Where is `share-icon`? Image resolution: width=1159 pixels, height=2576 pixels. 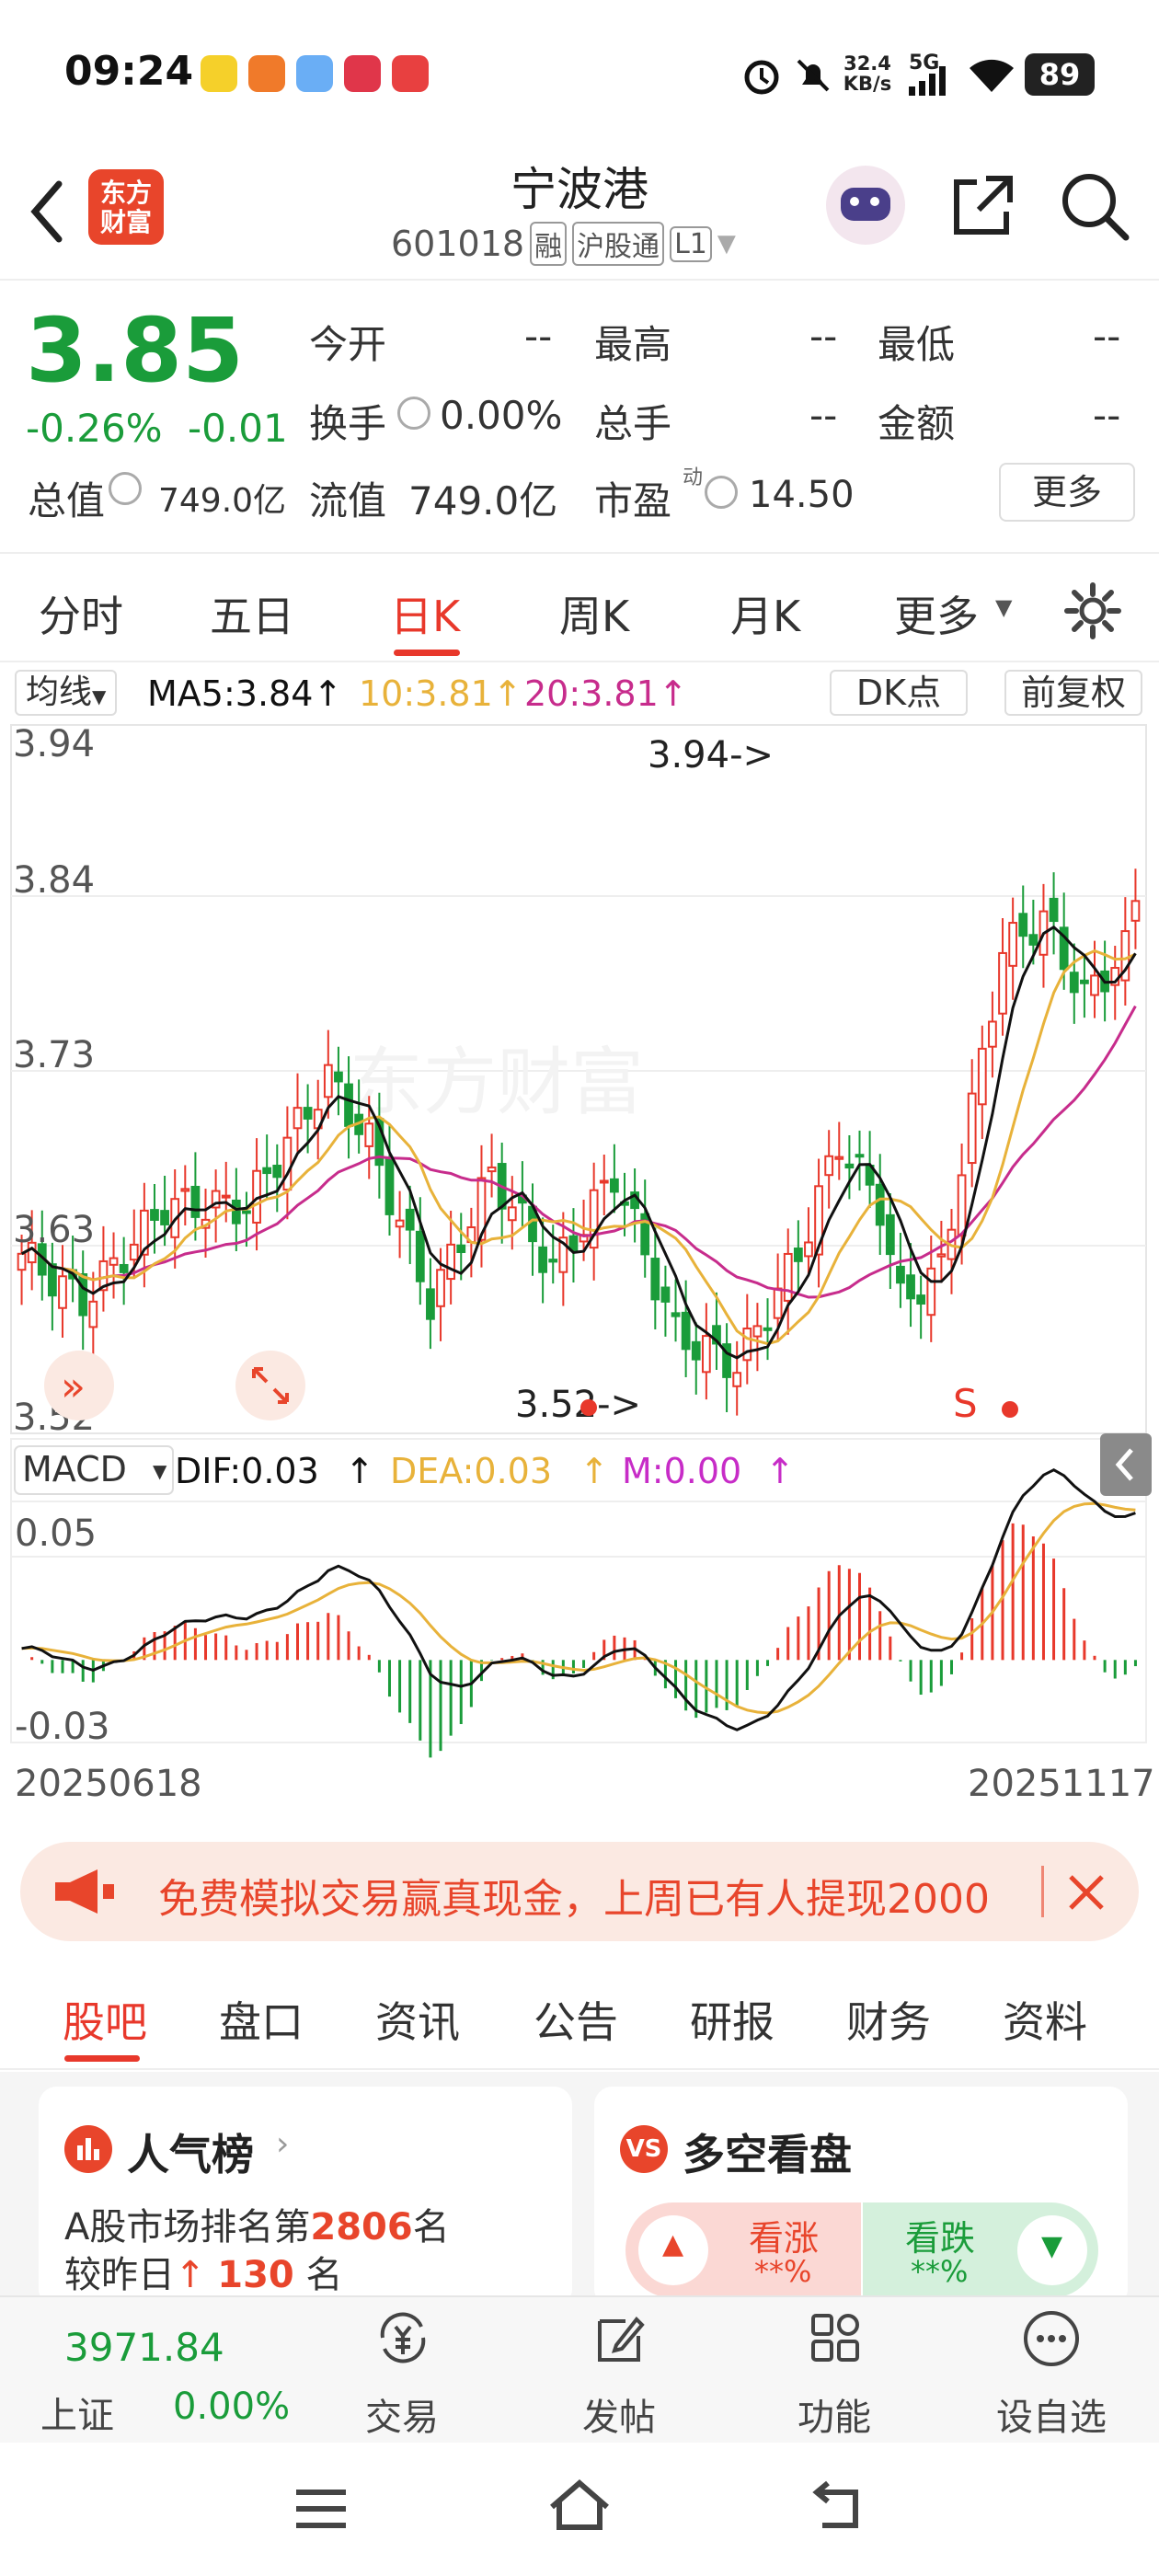
share-icon is located at coordinates (982, 206).